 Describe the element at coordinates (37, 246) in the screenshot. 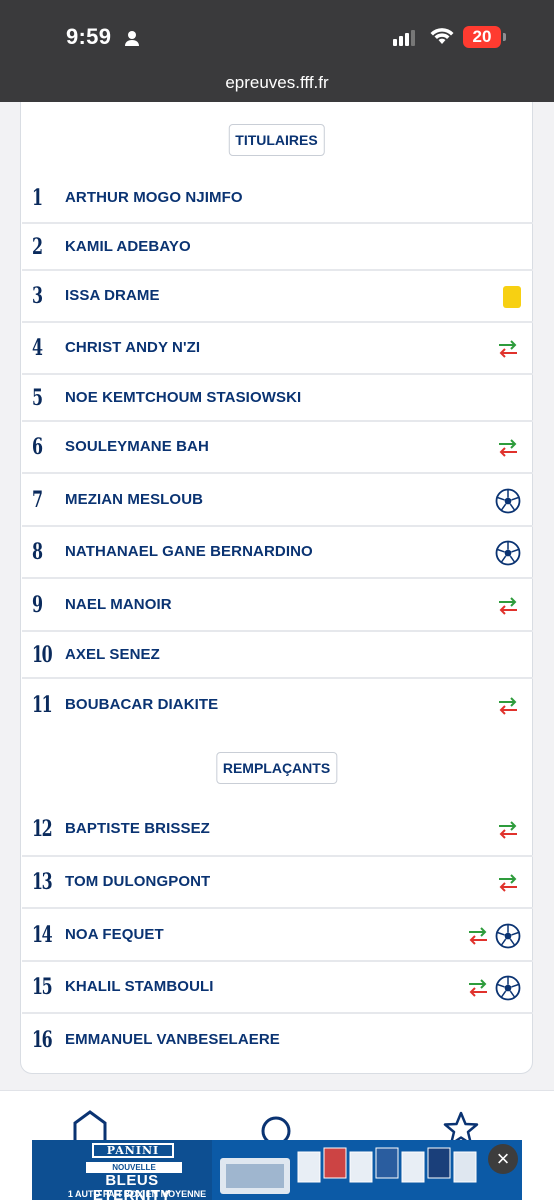

I see `player-number: 2` at that location.